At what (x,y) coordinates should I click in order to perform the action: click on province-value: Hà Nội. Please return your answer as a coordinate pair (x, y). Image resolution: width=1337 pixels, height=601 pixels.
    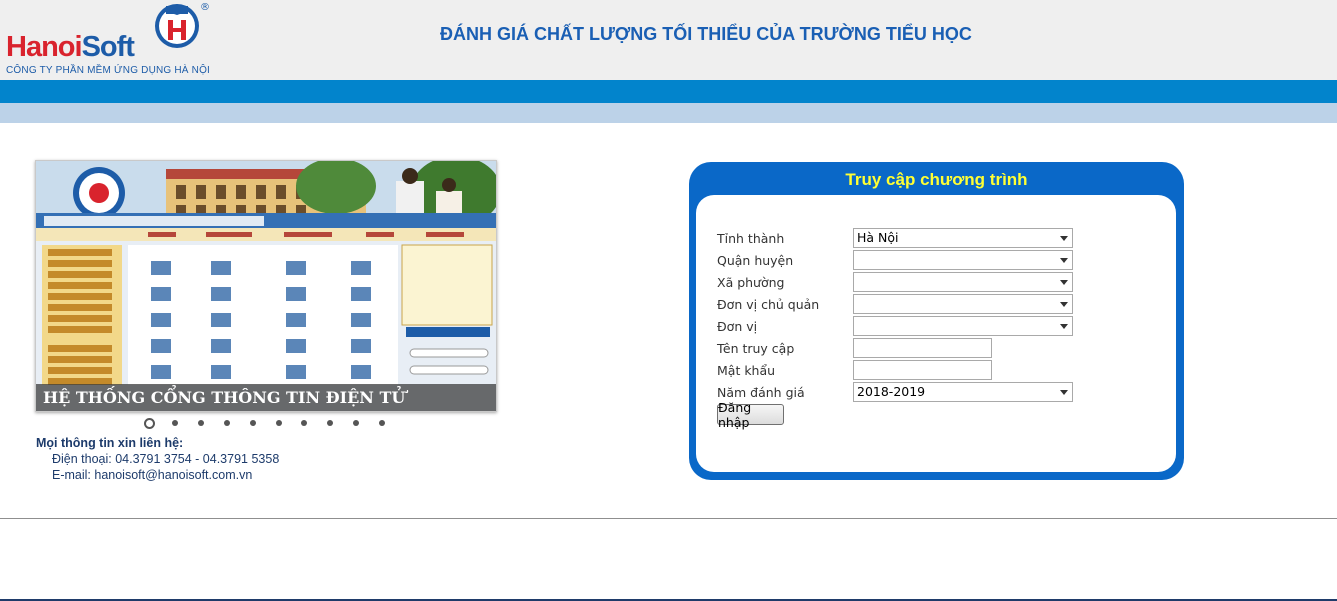
    Looking at the image, I should click on (878, 237).